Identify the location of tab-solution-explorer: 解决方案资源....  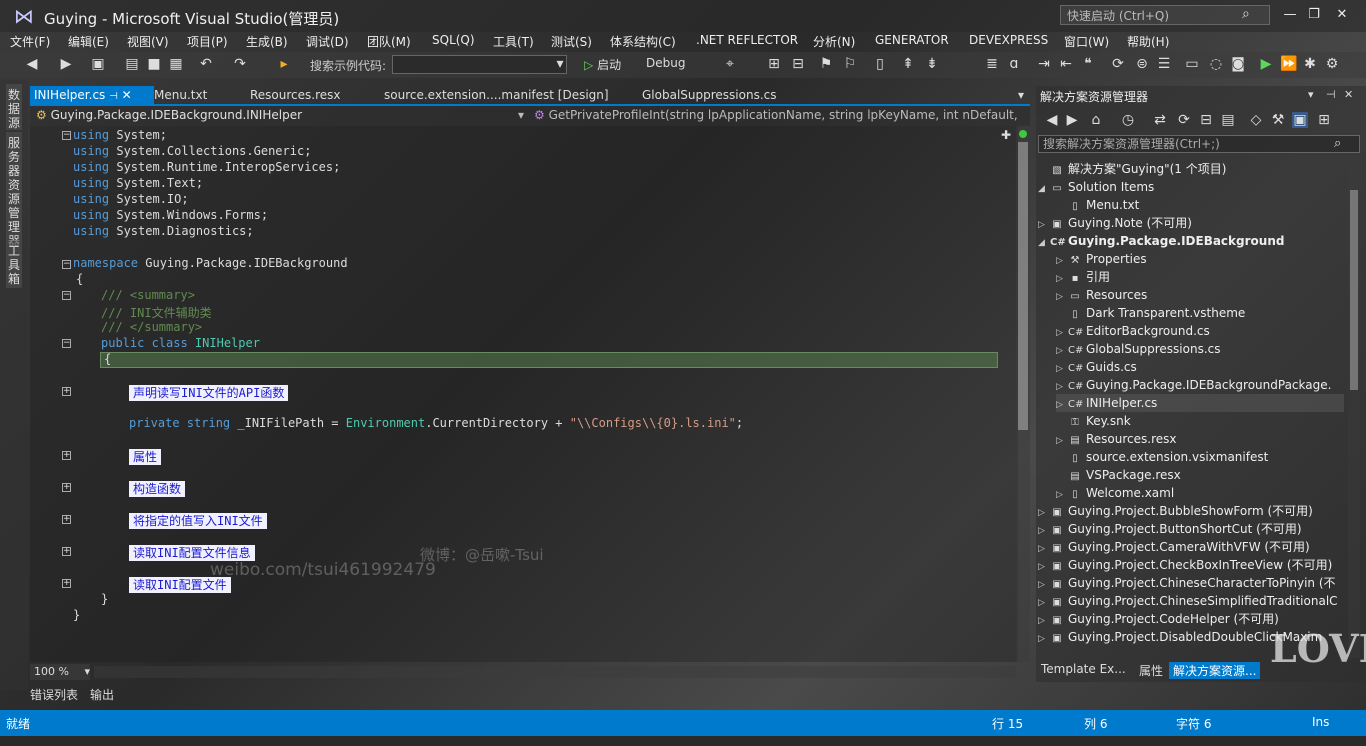
(1215, 670).